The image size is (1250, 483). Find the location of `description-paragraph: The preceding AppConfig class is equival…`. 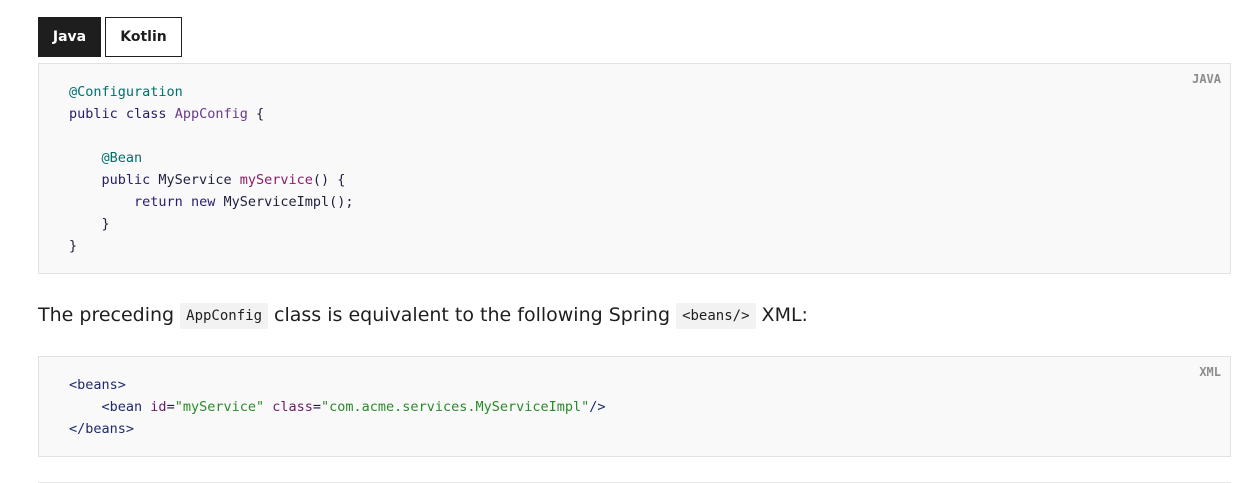

description-paragraph: The preceding AppConfig class is equival… is located at coordinates (423, 315).